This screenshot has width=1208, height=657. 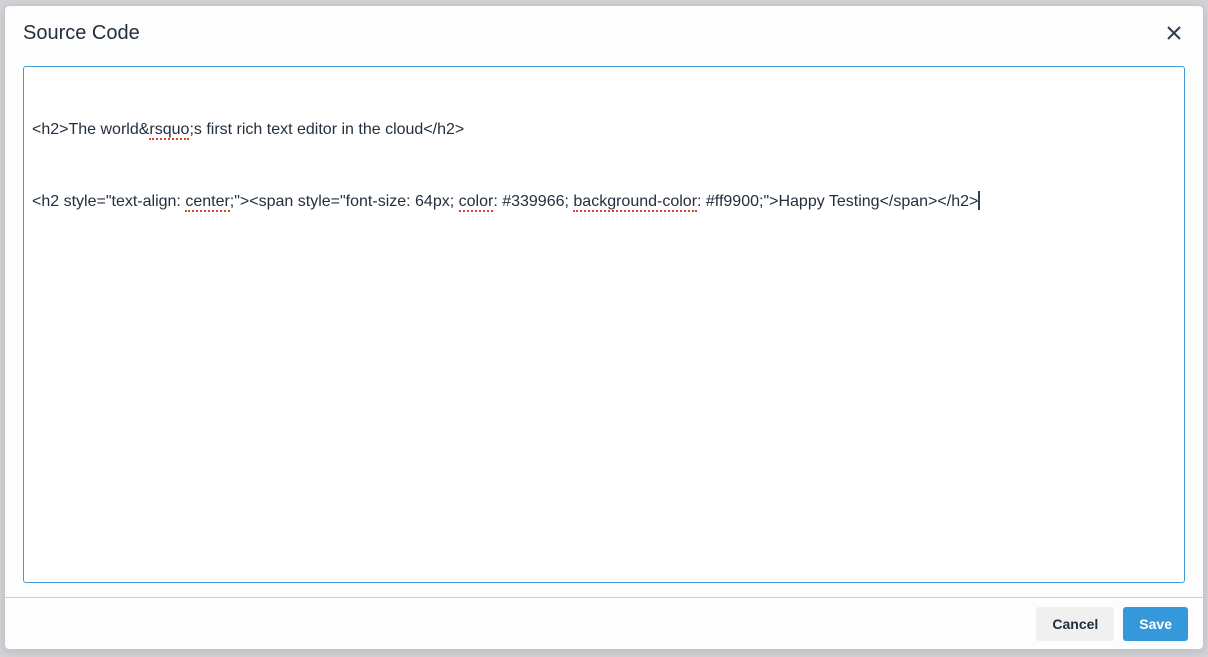 I want to click on code-segment: : #ff9900;">Happy Testing</span></h2>, so click(x=838, y=201).